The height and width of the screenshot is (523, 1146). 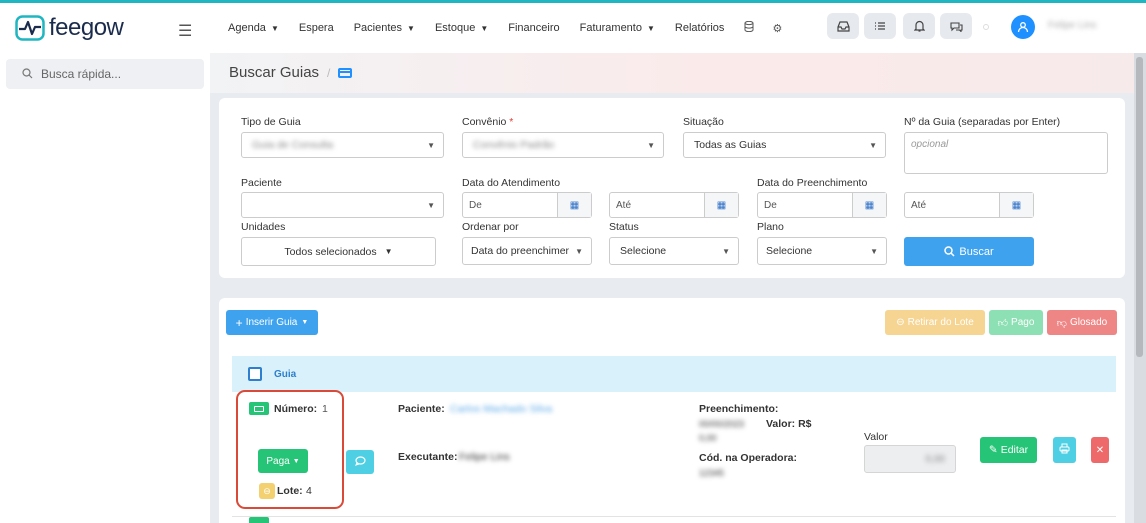 What do you see at coordinates (511, 122) in the screenshot?
I see `required-mark: *` at bounding box center [511, 122].